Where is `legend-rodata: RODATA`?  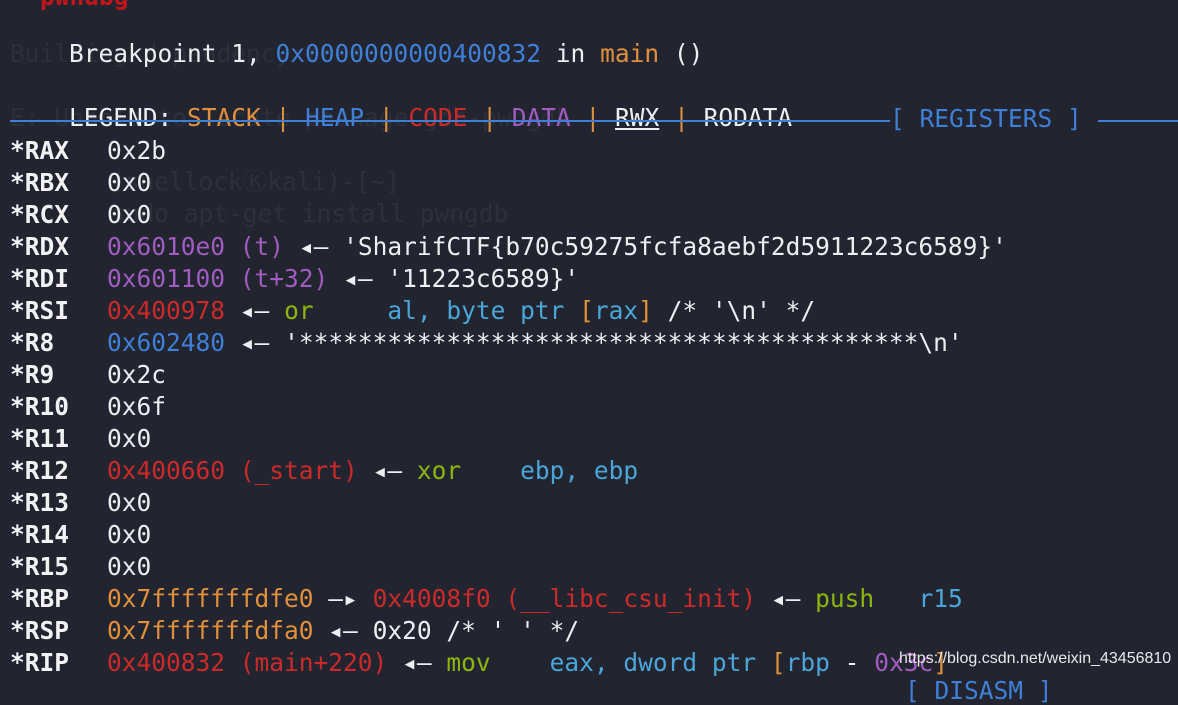
legend-rodata: RODATA is located at coordinates (748, 117).